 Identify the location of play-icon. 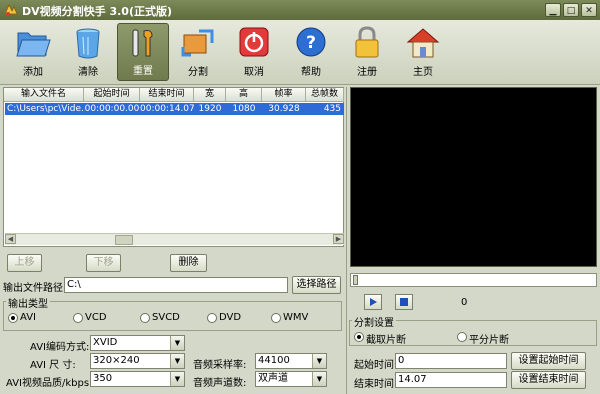
(373, 302).